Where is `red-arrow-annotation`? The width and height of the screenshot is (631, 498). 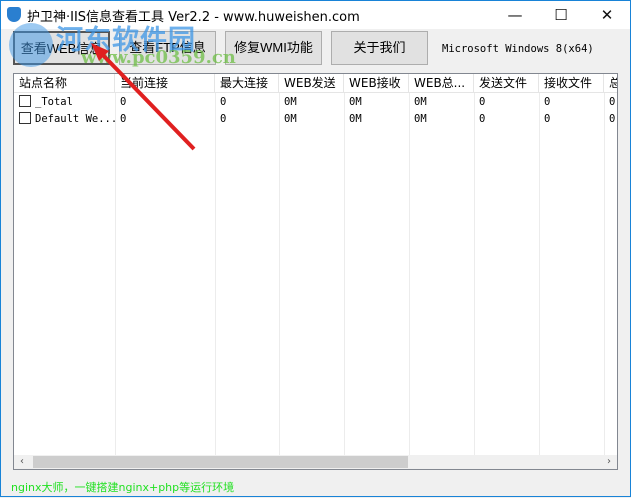 red-arrow-annotation is located at coordinates (143, 97).